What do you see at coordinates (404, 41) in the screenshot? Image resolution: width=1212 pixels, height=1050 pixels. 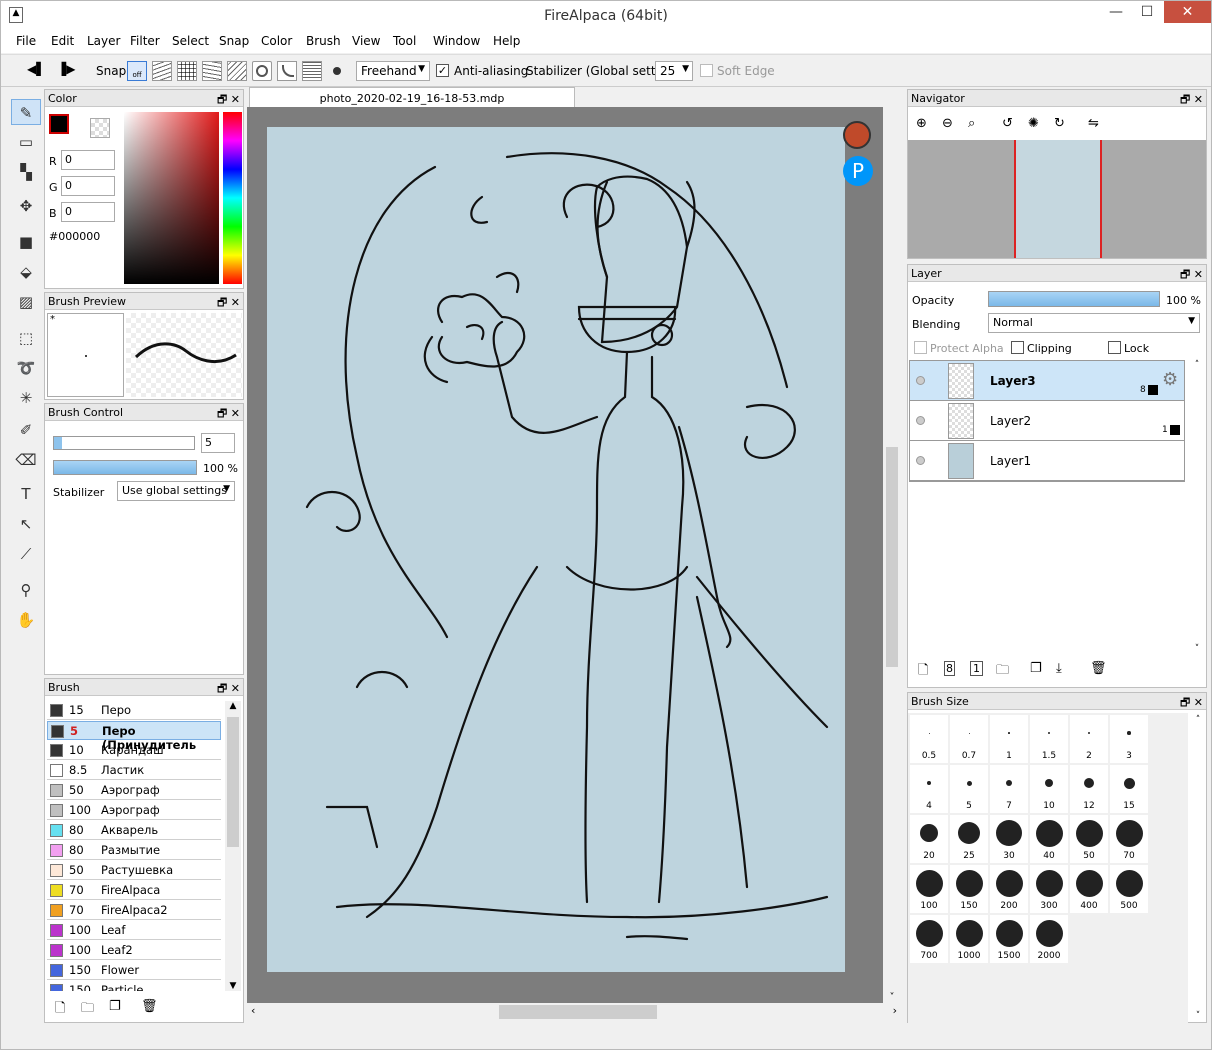 I see `menu-tool: Tool` at bounding box center [404, 41].